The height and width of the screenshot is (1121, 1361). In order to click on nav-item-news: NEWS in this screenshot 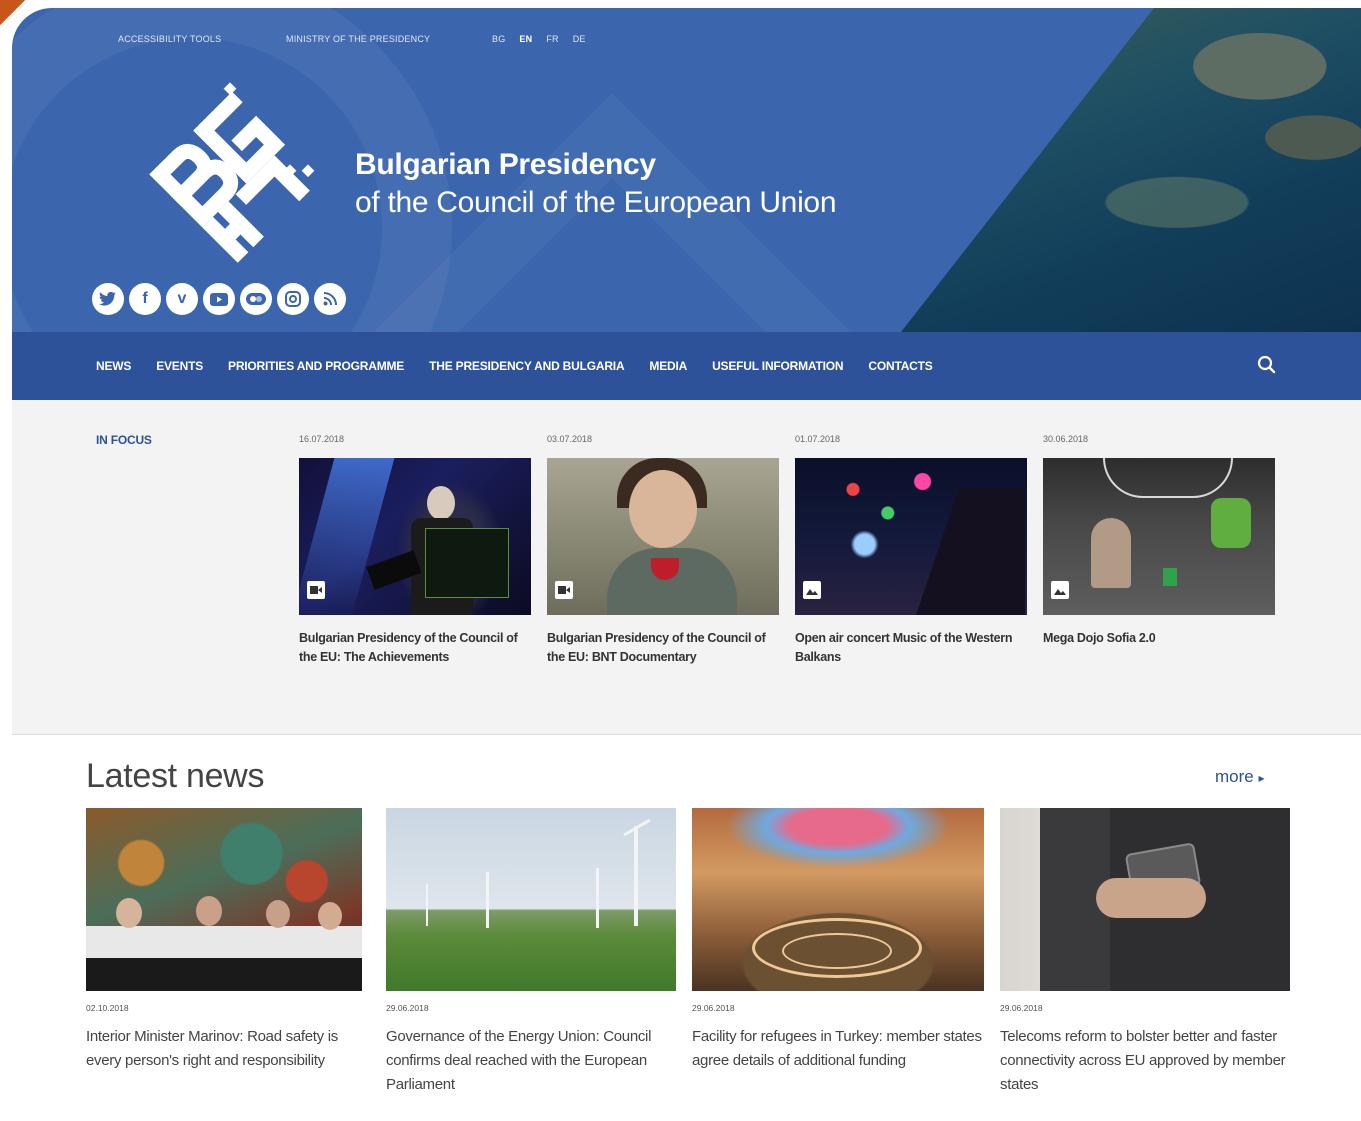, I will do `click(113, 366)`.